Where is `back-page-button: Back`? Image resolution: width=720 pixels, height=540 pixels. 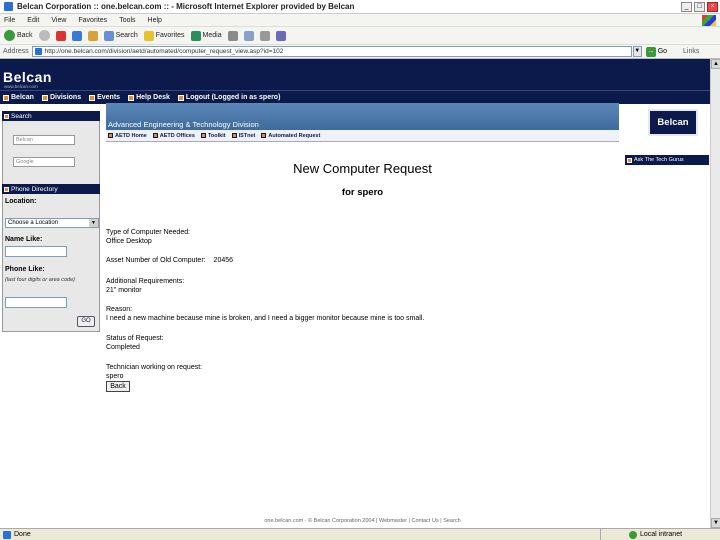
back-page-button: Back is located at coordinates (118, 386).